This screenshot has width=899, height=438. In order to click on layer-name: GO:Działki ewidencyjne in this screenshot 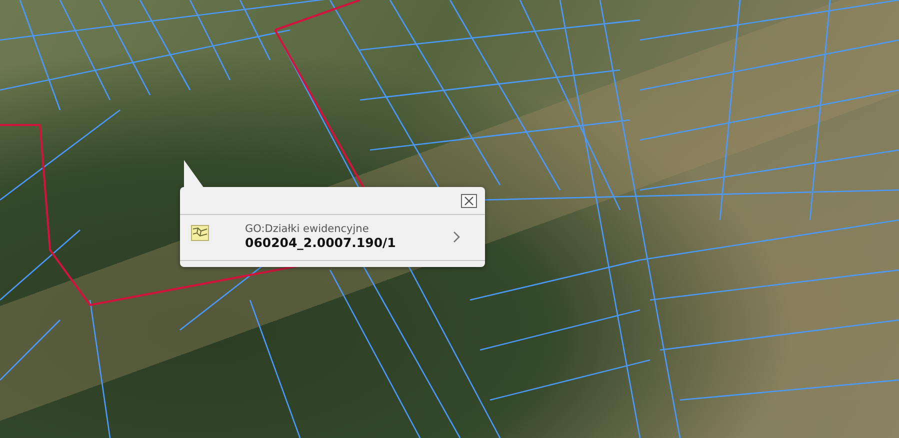, I will do `click(307, 229)`.